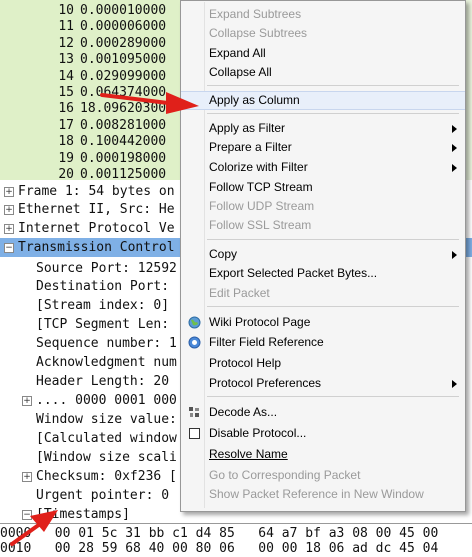 The image size is (472, 557). Describe the element at coordinates (149, 103) in the screenshot. I see `annotation-arrow-menu` at that location.